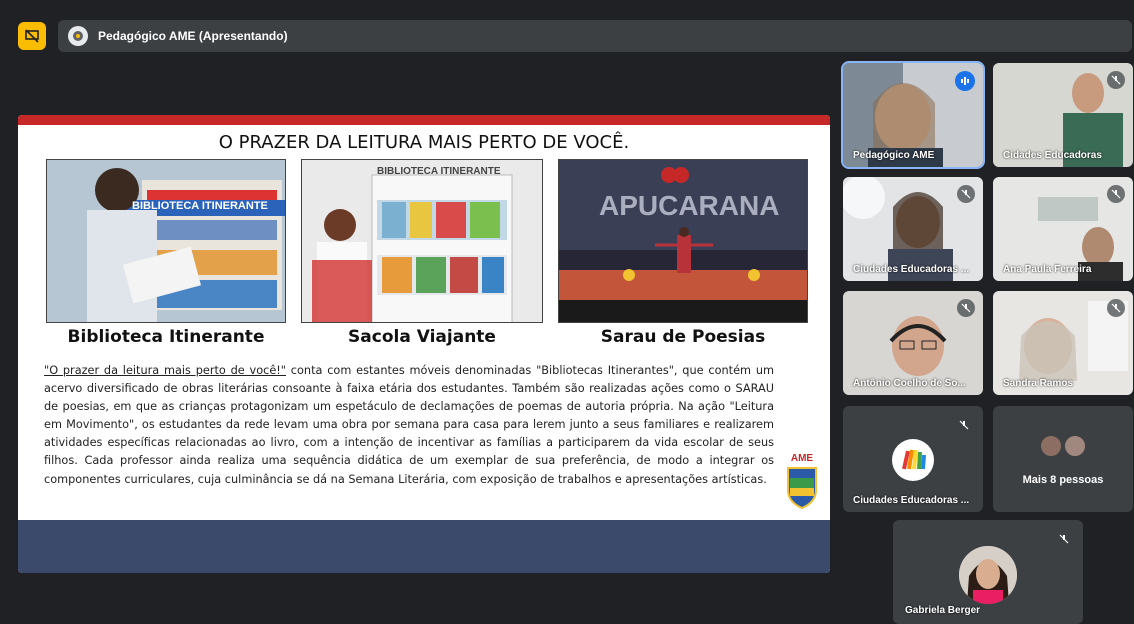 The image size is (1134, 624). I want to click on participant-tile: Gabriela Berger, so click(988, 572).